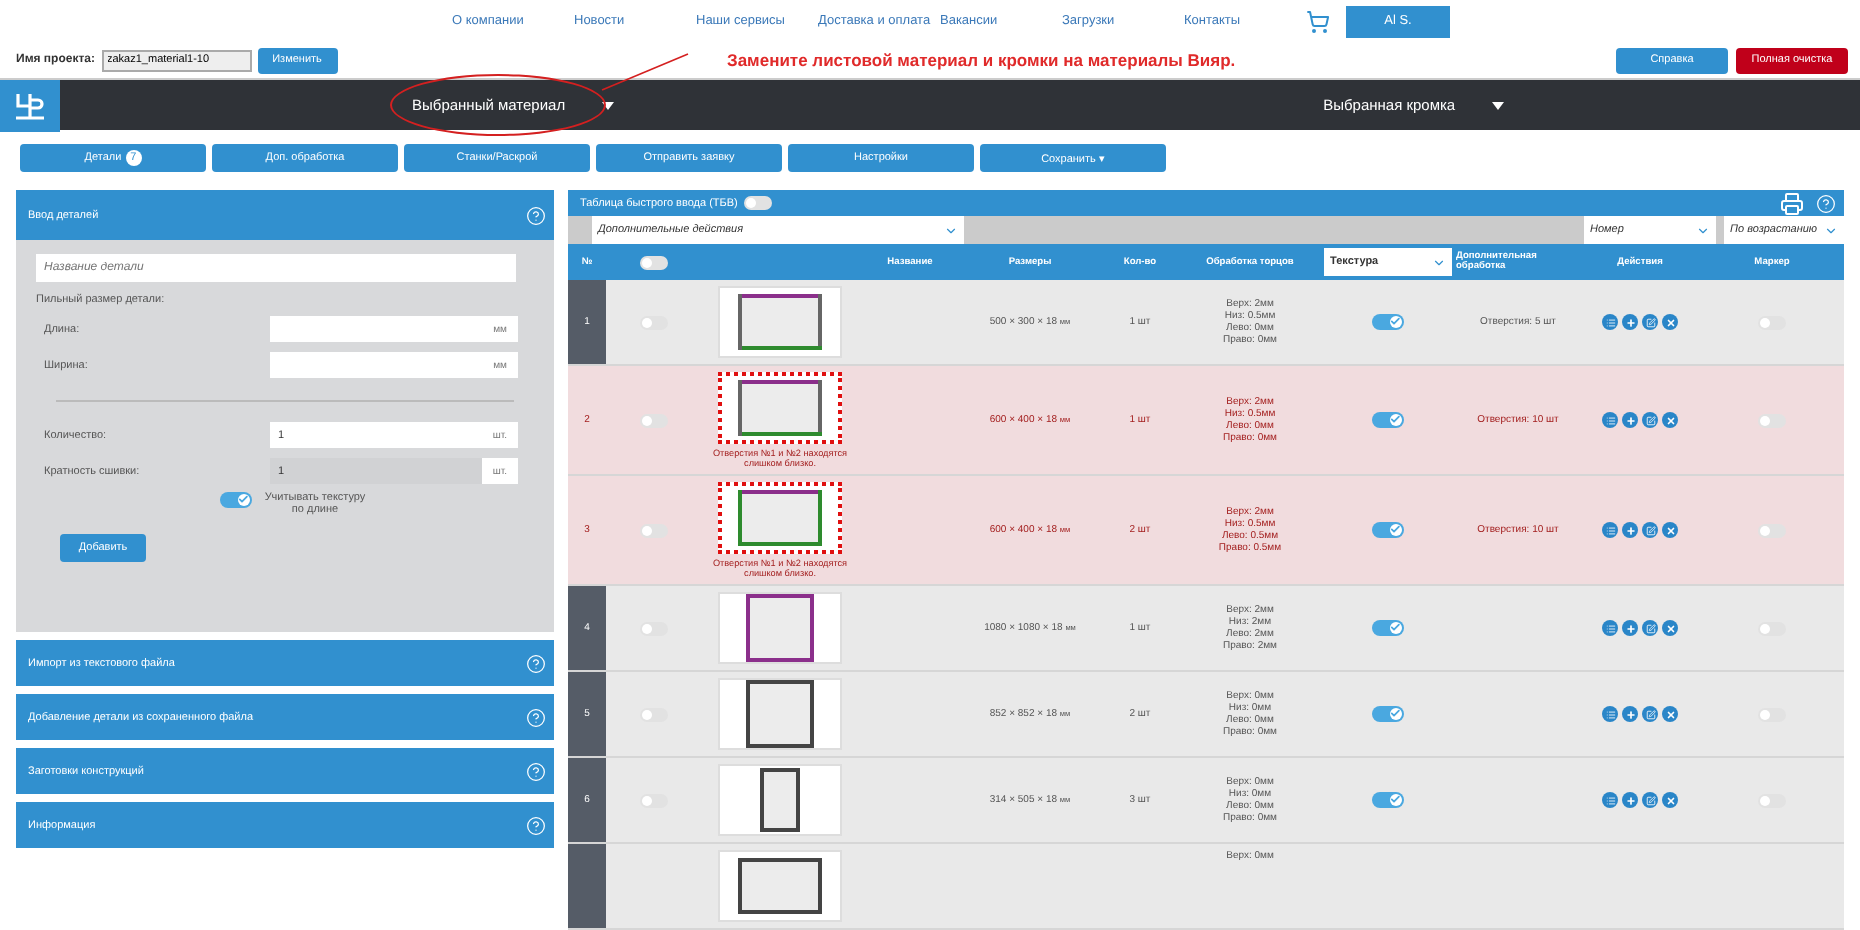  Describe the element at coordinates (30, 105) in the screenshot. I see `logo-icon` at that location.